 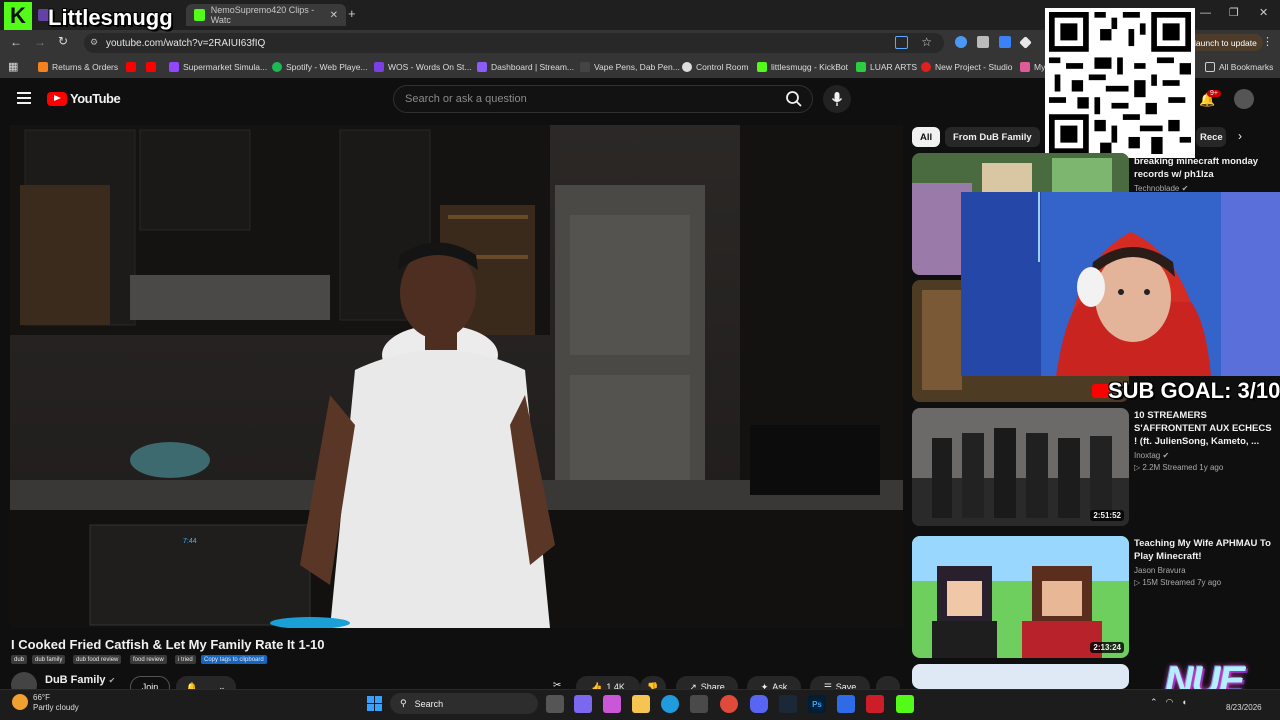 I want to click on discord-icon, so click(x=759, y=704).